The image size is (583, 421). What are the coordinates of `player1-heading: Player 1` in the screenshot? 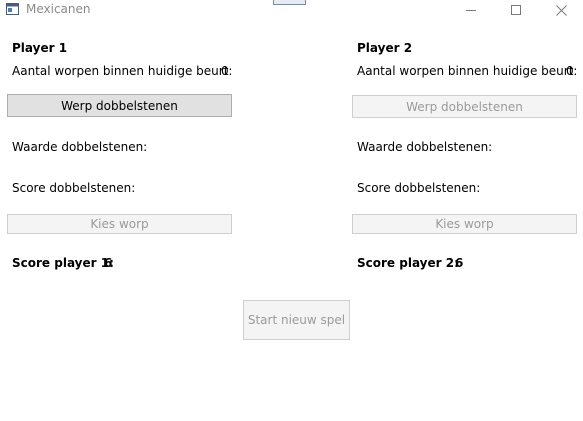 It's located at (40, 48).